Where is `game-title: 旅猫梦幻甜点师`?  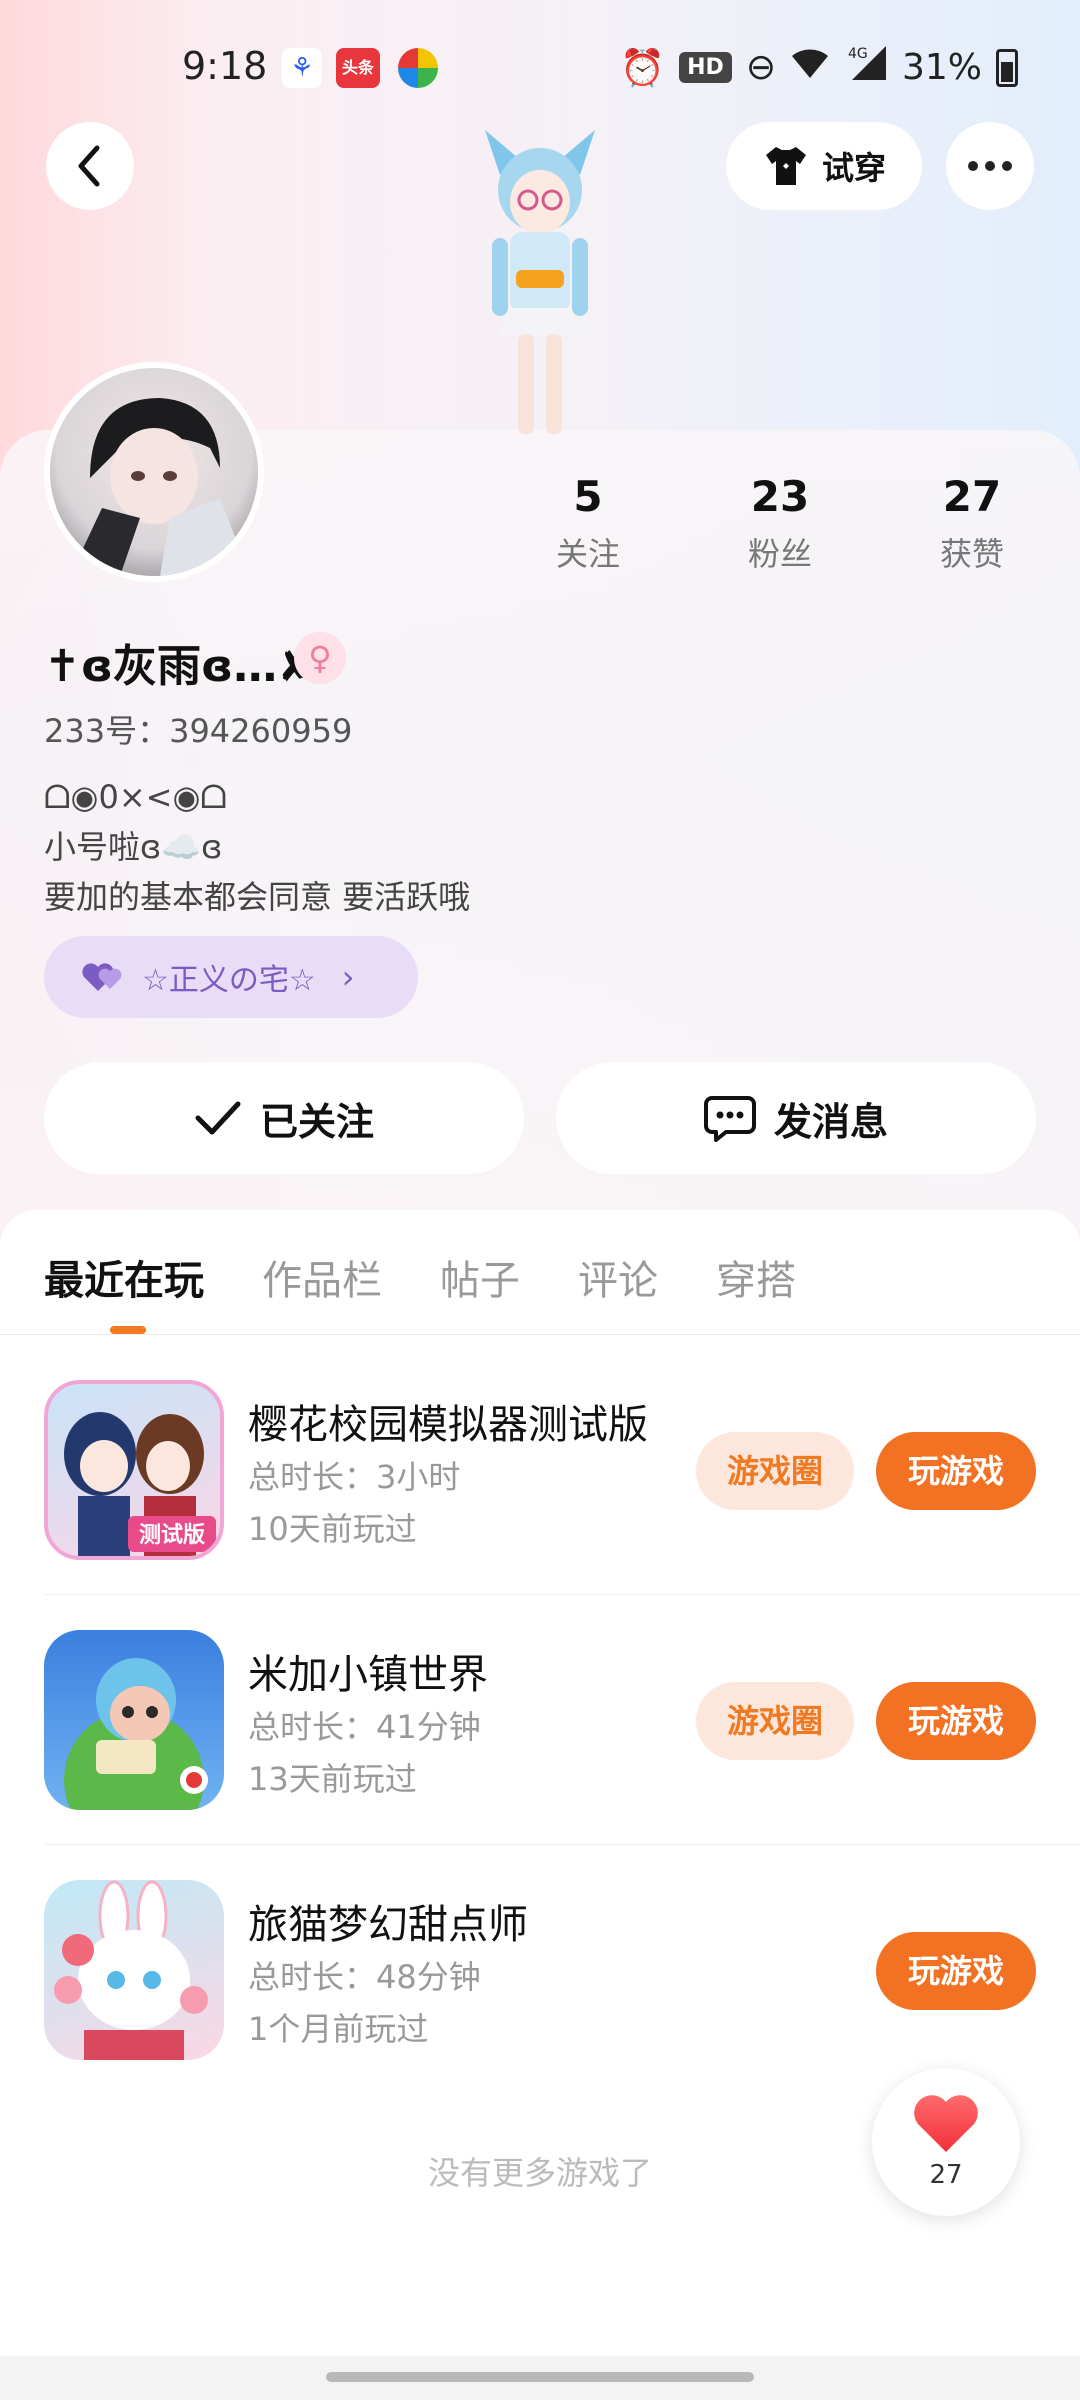
game-title: 旅猫梦幻甜点师 is located at coordinates (388, 1925).